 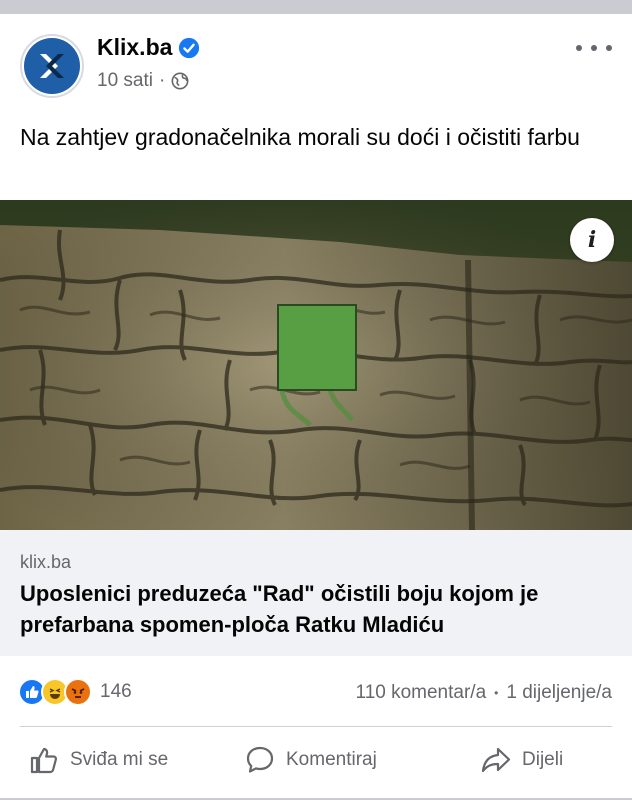 I want to click on post-actions: Sviđa mi se Komentiraj Dijeli, so click(x=316, y=762).